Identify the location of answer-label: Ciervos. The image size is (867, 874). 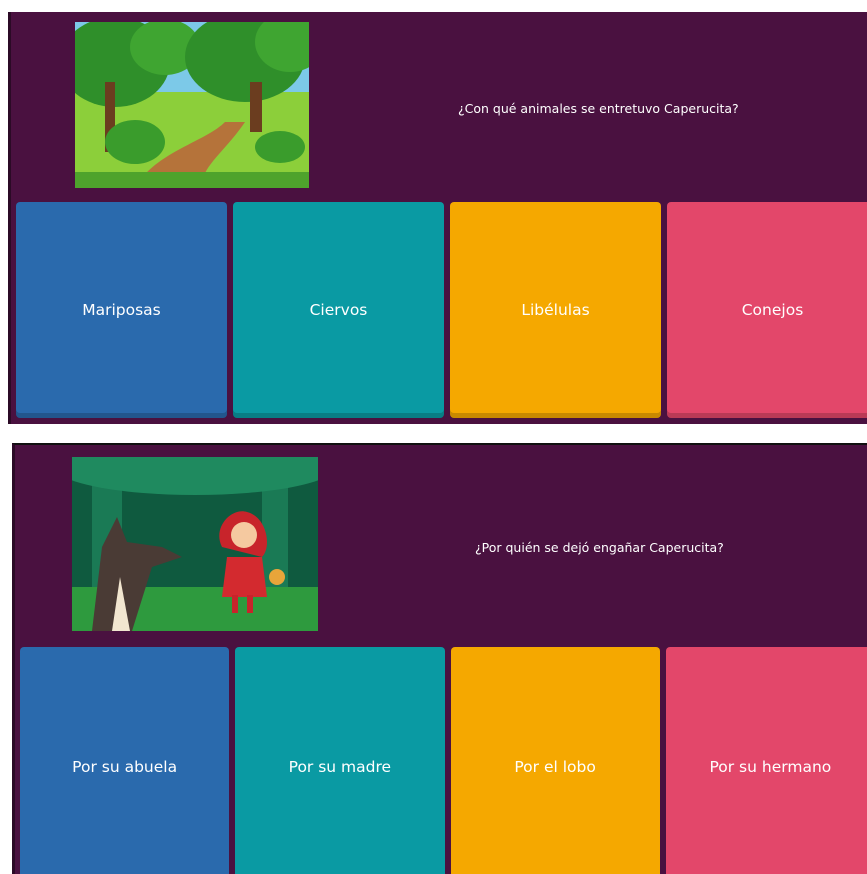
(338, 310).